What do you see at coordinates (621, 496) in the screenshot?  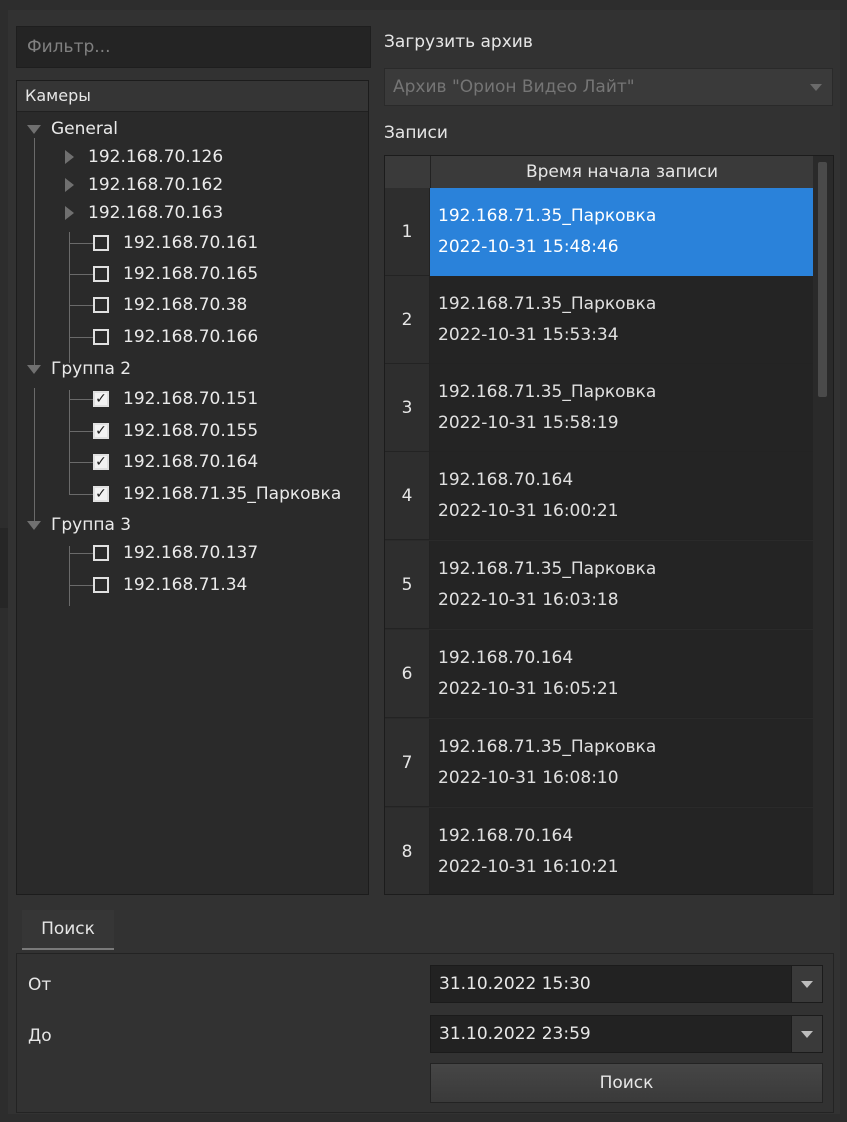 I see `record-cell: 192.168.70.164 2022-10-31 16:00:21` at bounding box center [621, 496].